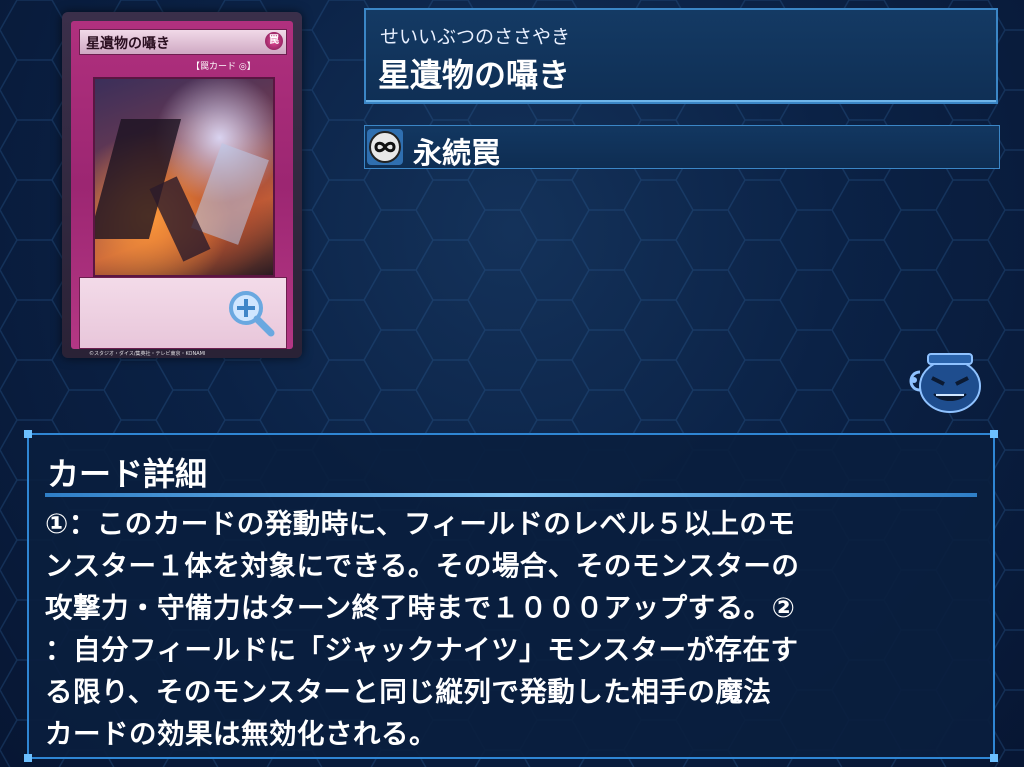 The width and height of the screenshot is (1024, 767). I want to click on card-name-panel: せいいぶつのささやき 星遺物の囁き, so click(681, 56).